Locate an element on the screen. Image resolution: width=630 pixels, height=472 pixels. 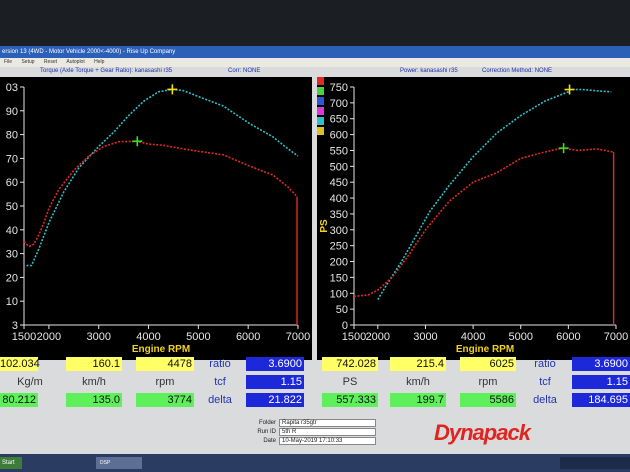
torque-chart-red-series is located at coordinates (160, 194).